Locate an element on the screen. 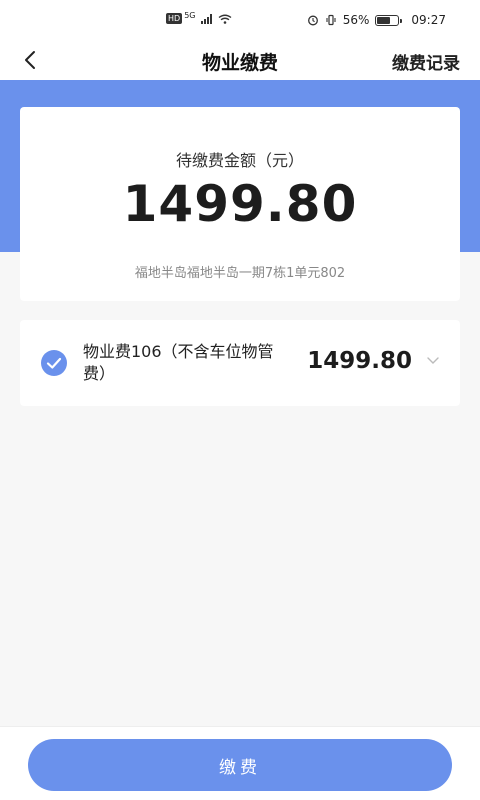 Image resolution: width=480 pixels, height=800 pixels. status-bar: HD 5G 56% 09:27 is located at coordinates (240, 20).